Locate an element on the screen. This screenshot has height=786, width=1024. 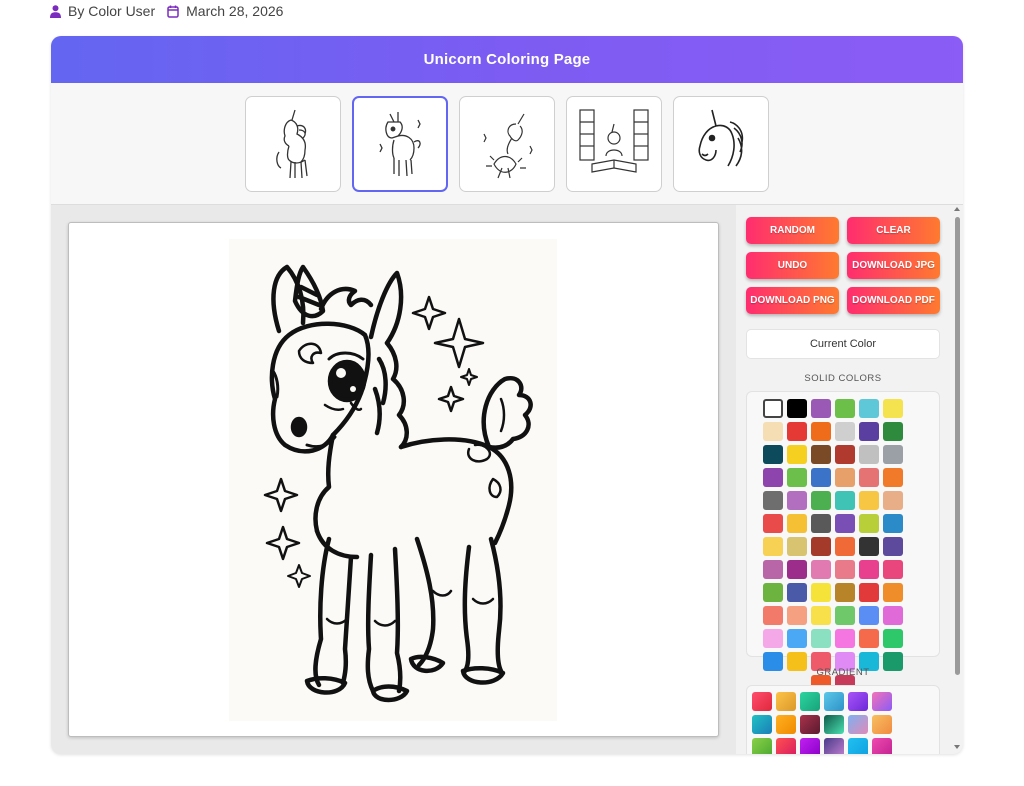
scrollbar-thumb is located at coordinates (957, 446).